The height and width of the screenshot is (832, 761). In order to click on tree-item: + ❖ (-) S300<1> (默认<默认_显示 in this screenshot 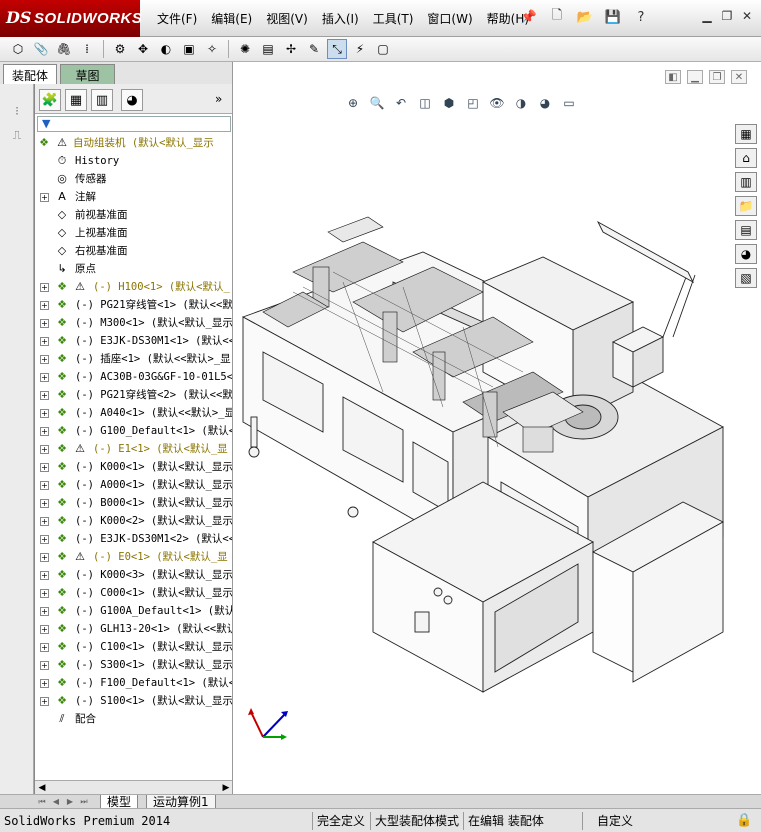, I will do `click(134, 665)`.